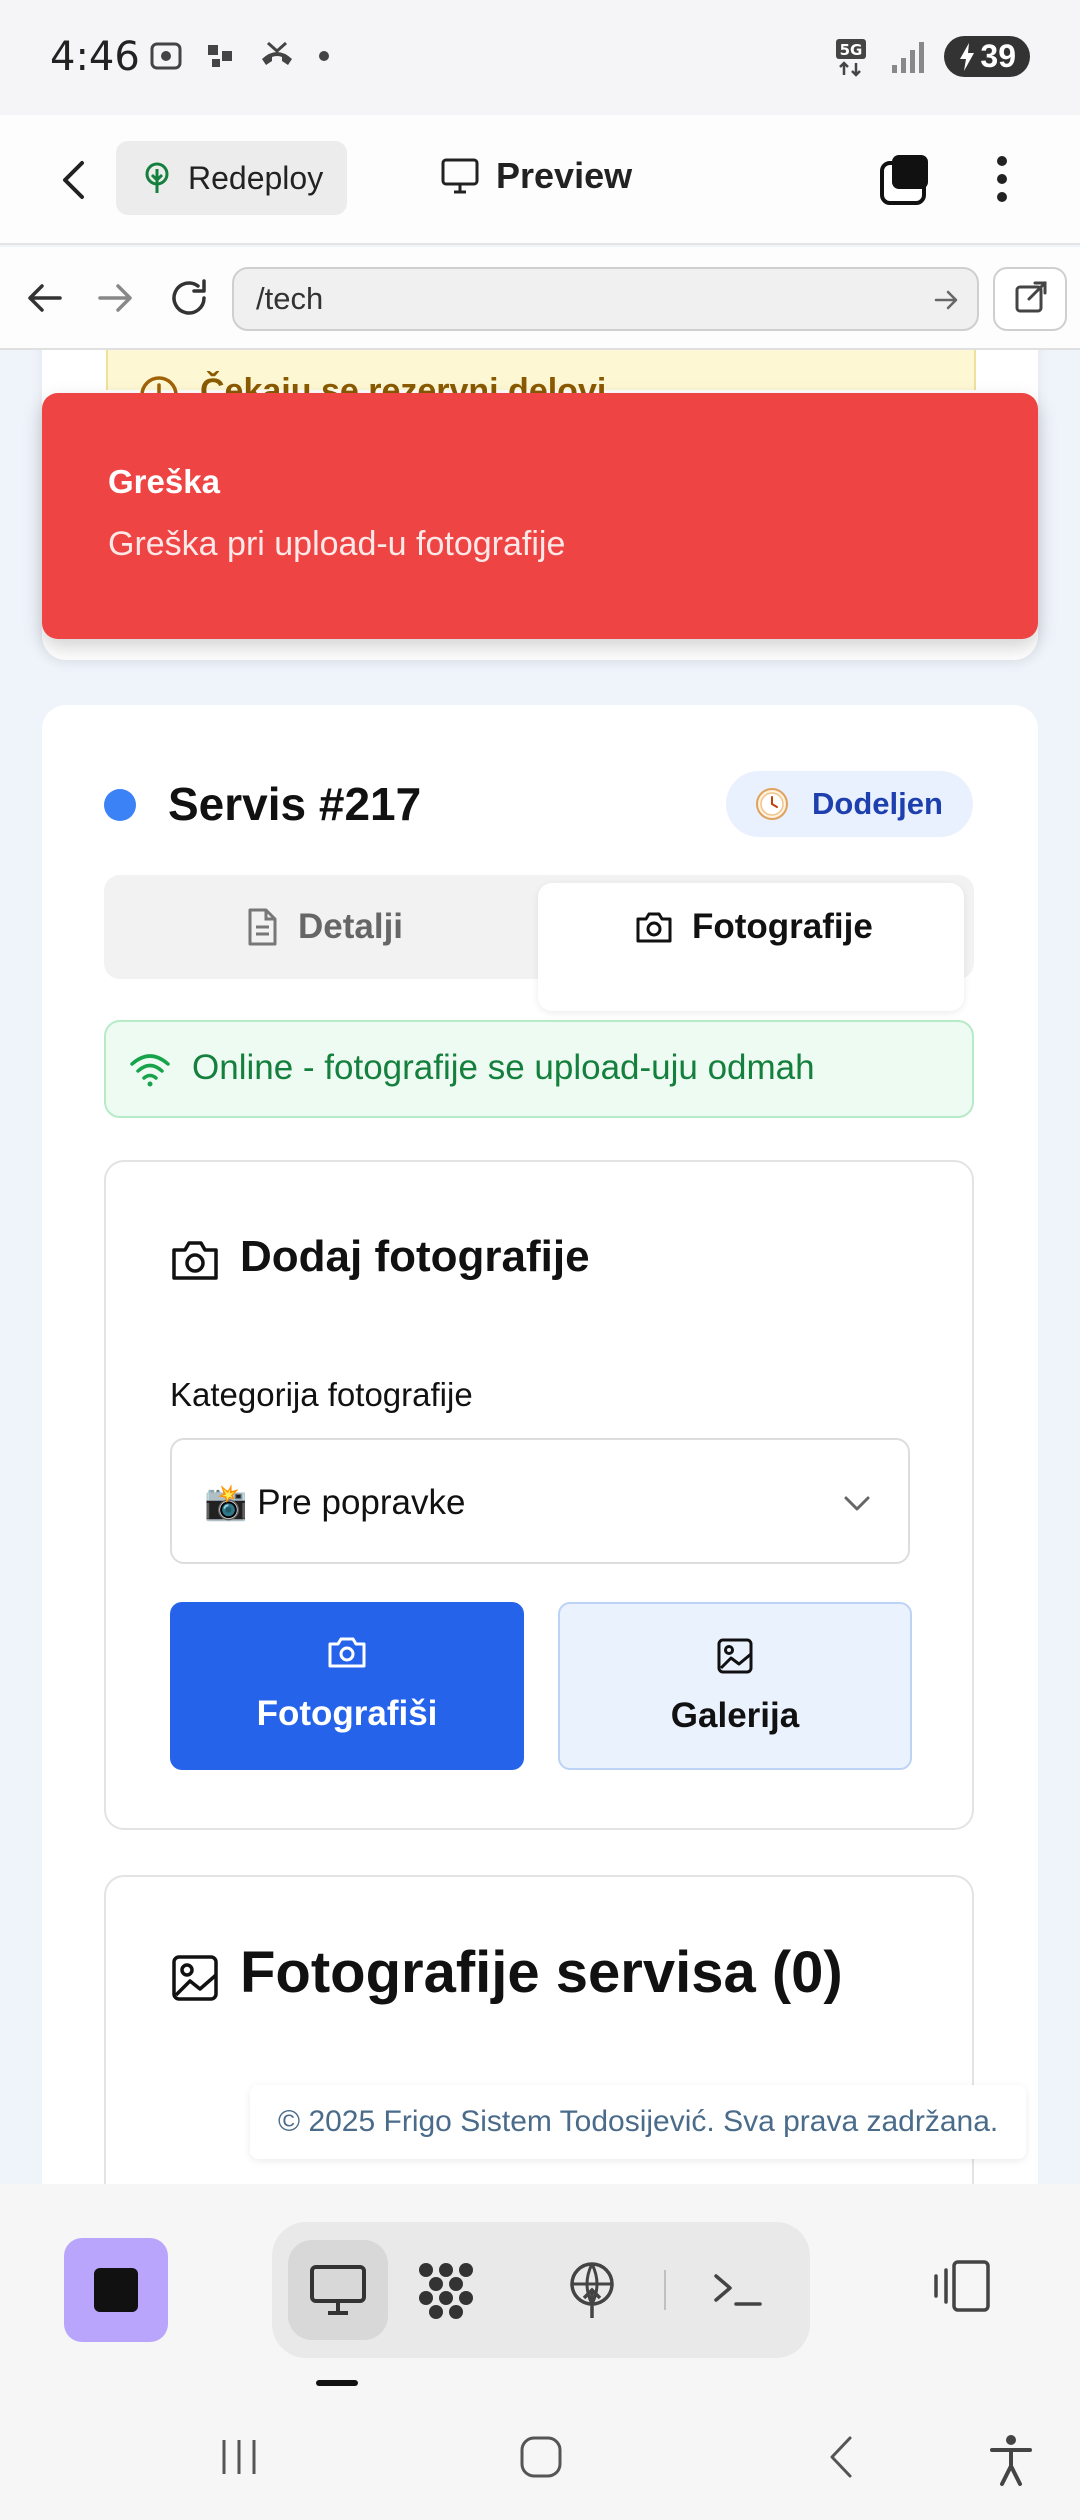  I want to click on tab-detalji: Detalji, so click(323, 927).